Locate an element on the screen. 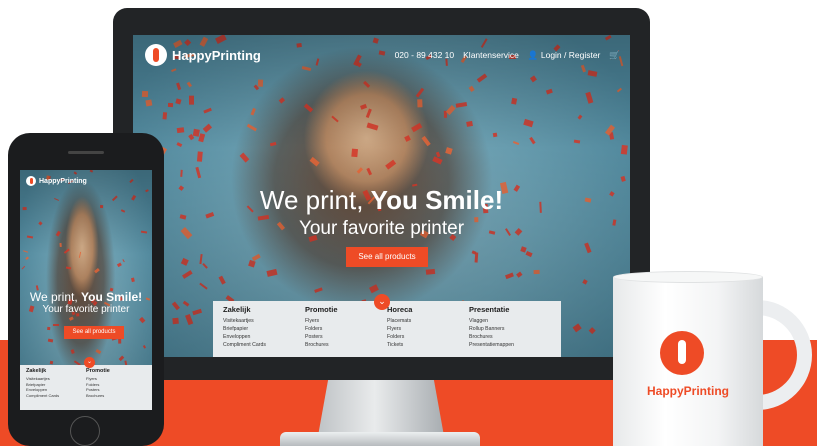 This screenshot has height=446, width=817. monitor-stand is located at coordinates (381, 408).